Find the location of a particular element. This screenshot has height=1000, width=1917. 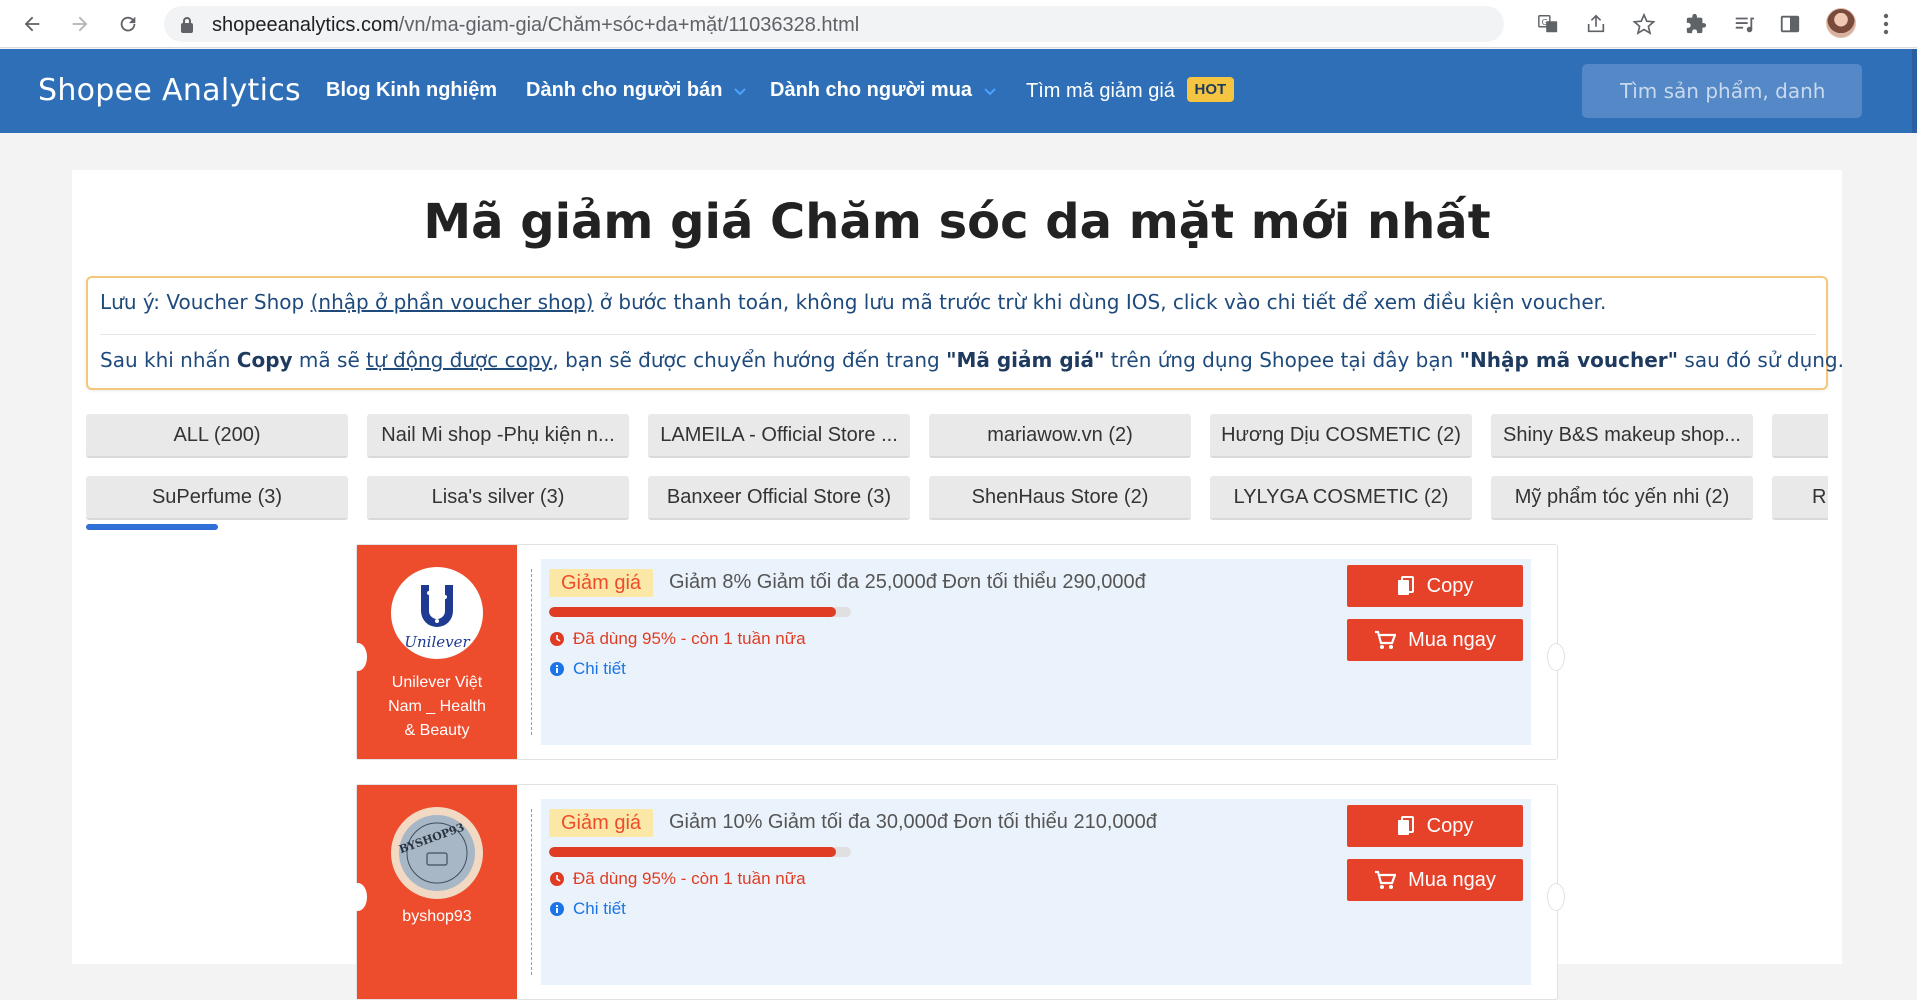

tab-shop: R is located at coordinates (1800, 498).